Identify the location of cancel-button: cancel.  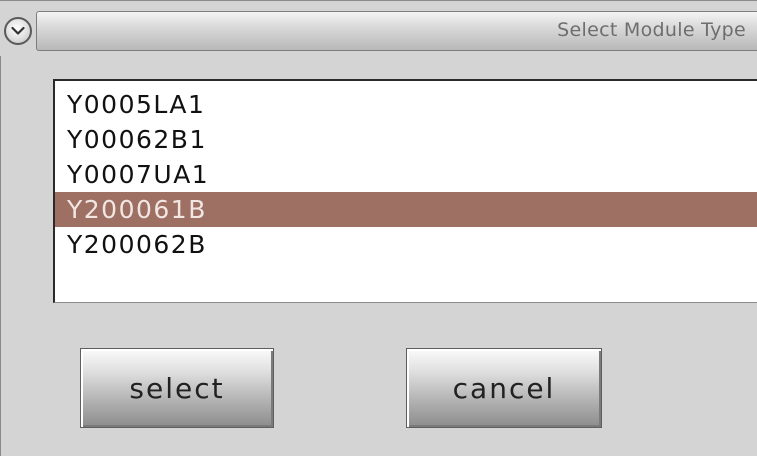
(504, 388).